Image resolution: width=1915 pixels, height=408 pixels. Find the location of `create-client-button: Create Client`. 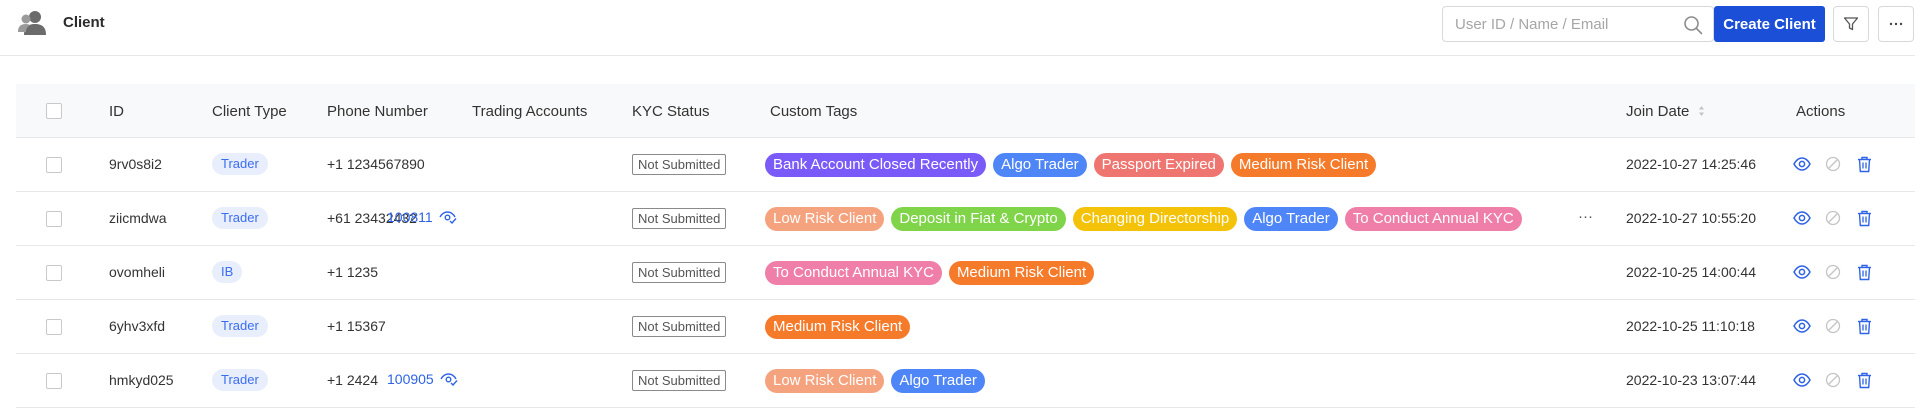

create-client-button: Create Client is located at coordinates (1769, 24).